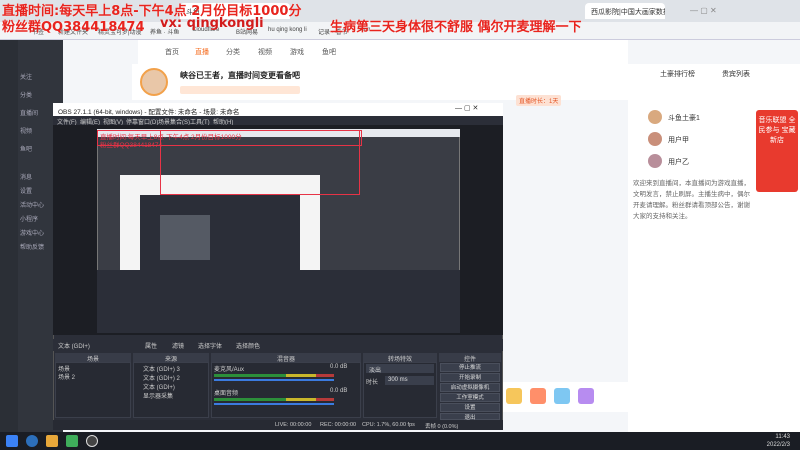  What do you see at coordinates (93, 358) in the screenshot?
I see `scenes-dock-title: 场景` at bounding box center [93, 358].